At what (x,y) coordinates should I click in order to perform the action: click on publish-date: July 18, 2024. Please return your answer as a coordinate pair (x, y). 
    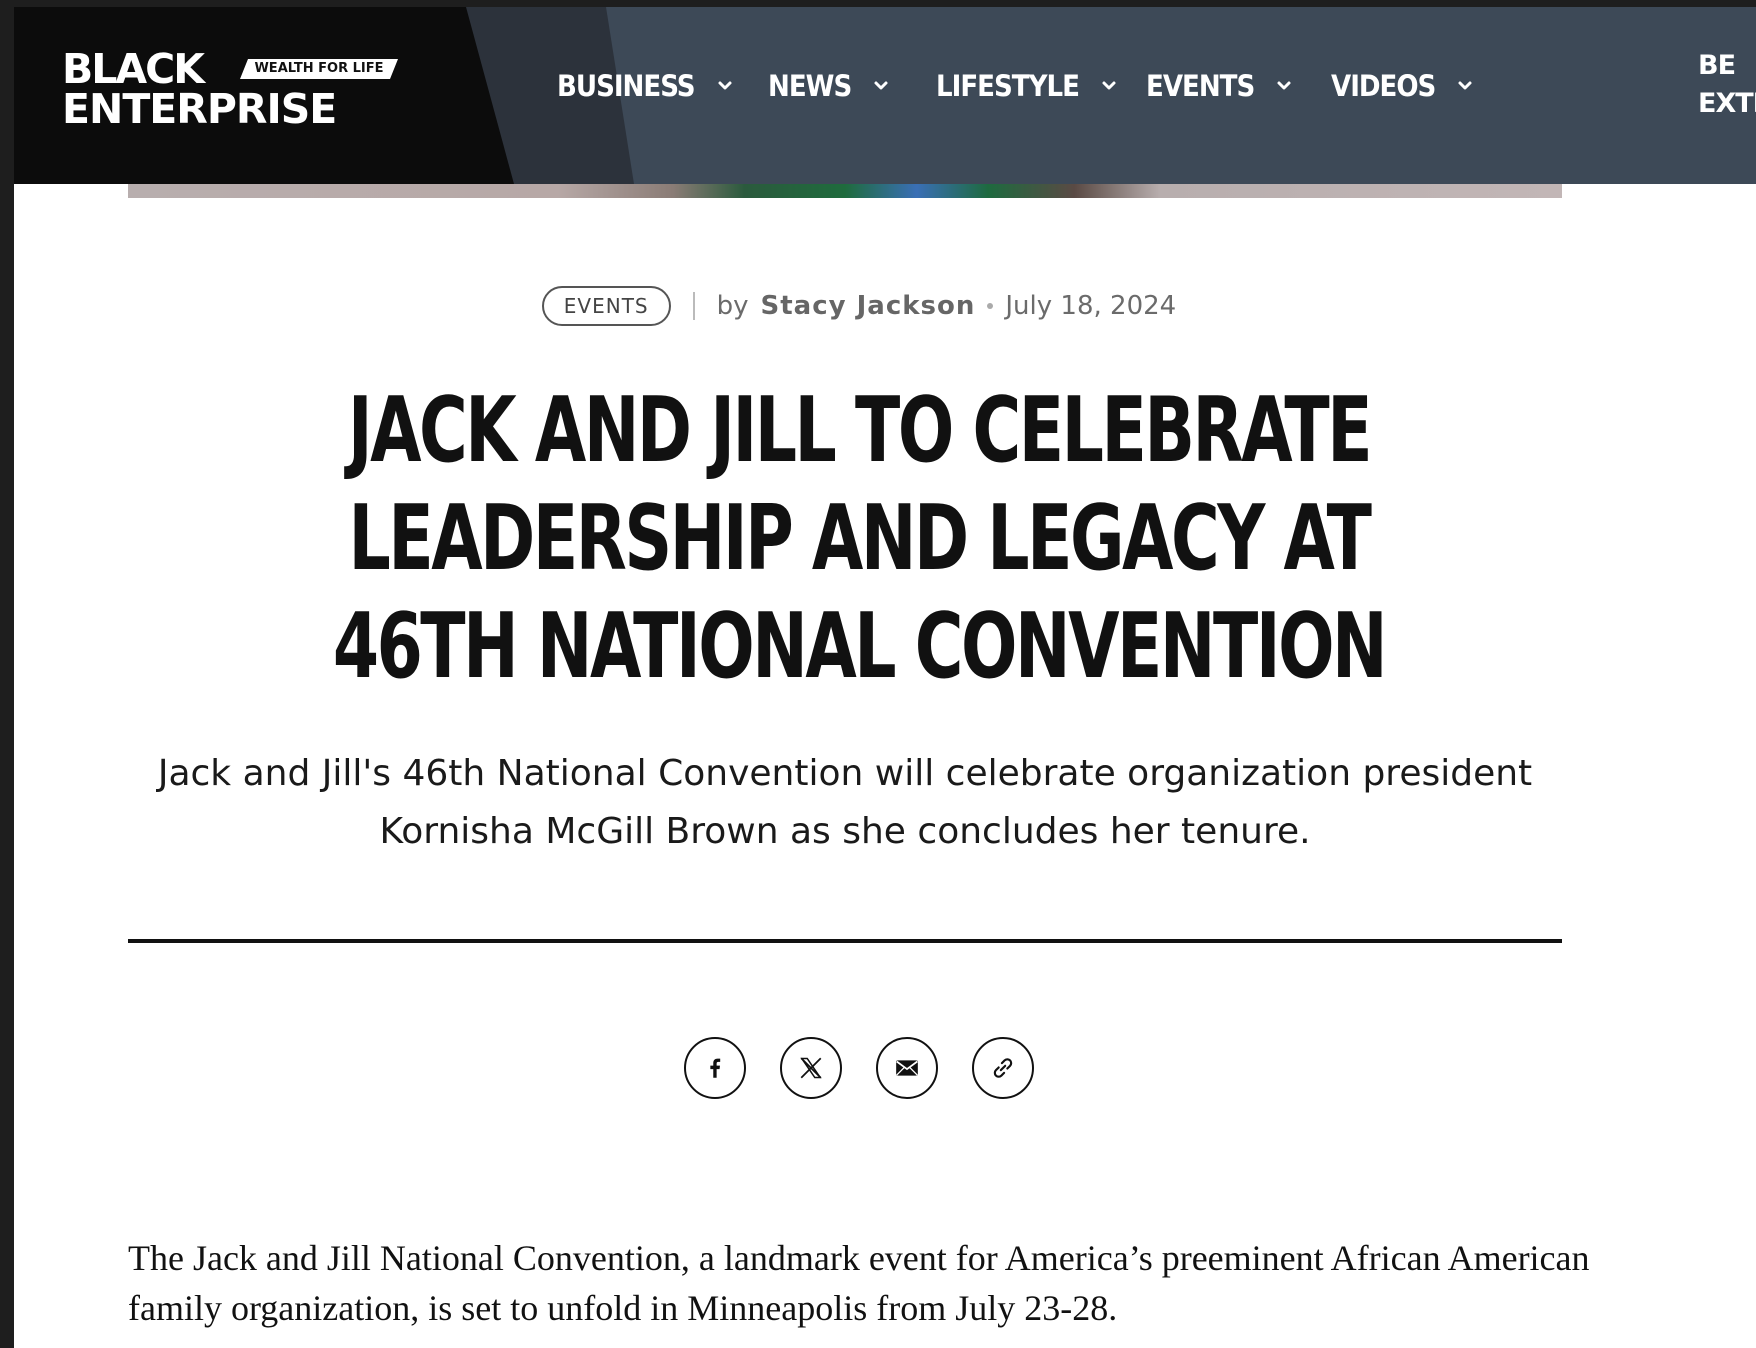
    Looking at the image, I should click on (1091, 306).